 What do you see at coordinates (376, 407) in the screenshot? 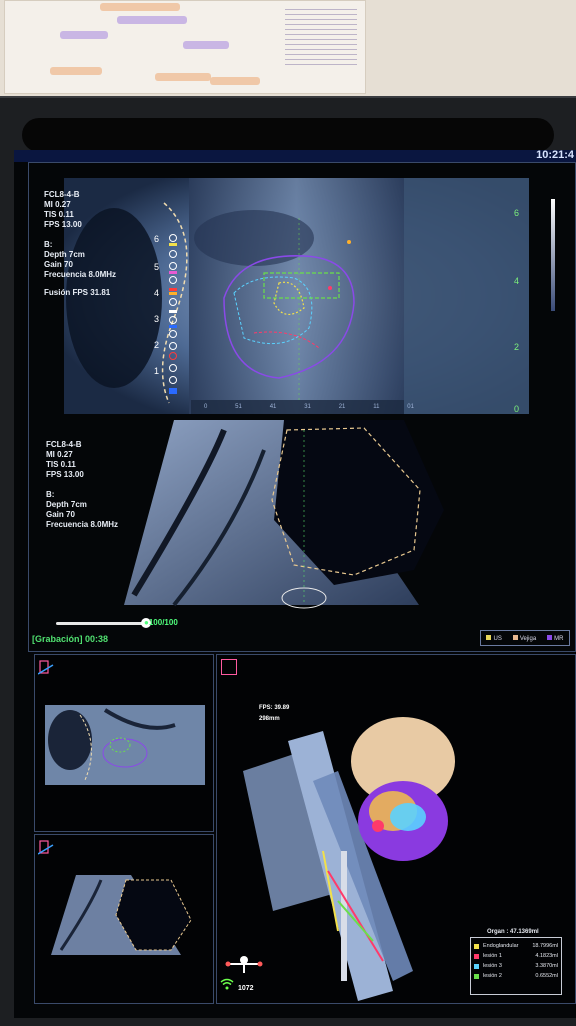
I see `ruler-tick: 11` at bounding box center [376, 407].